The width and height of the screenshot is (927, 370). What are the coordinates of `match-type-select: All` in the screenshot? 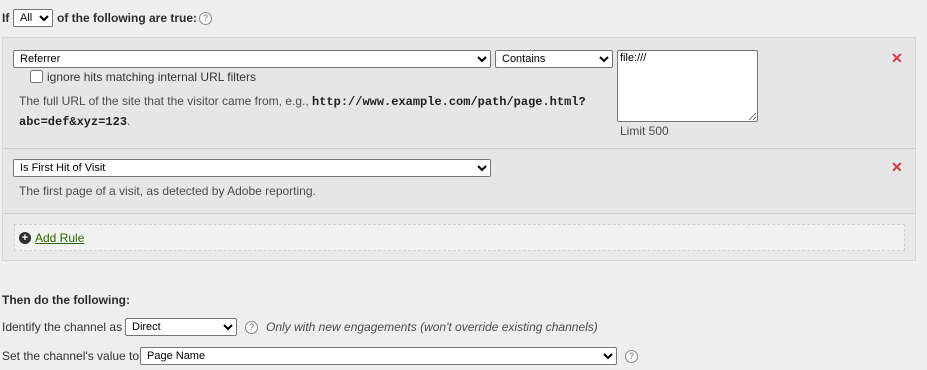 It's located at (33, 18).